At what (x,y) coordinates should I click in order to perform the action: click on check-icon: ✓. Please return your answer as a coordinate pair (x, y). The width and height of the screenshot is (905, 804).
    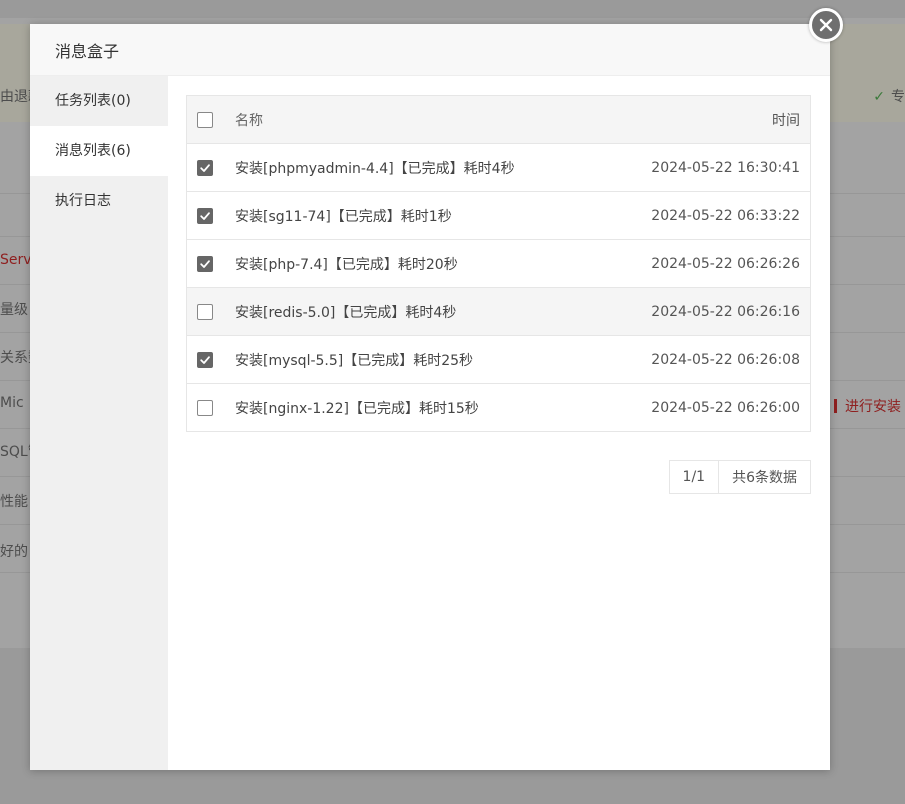
    Looking at the image, I should click on (879, 97).